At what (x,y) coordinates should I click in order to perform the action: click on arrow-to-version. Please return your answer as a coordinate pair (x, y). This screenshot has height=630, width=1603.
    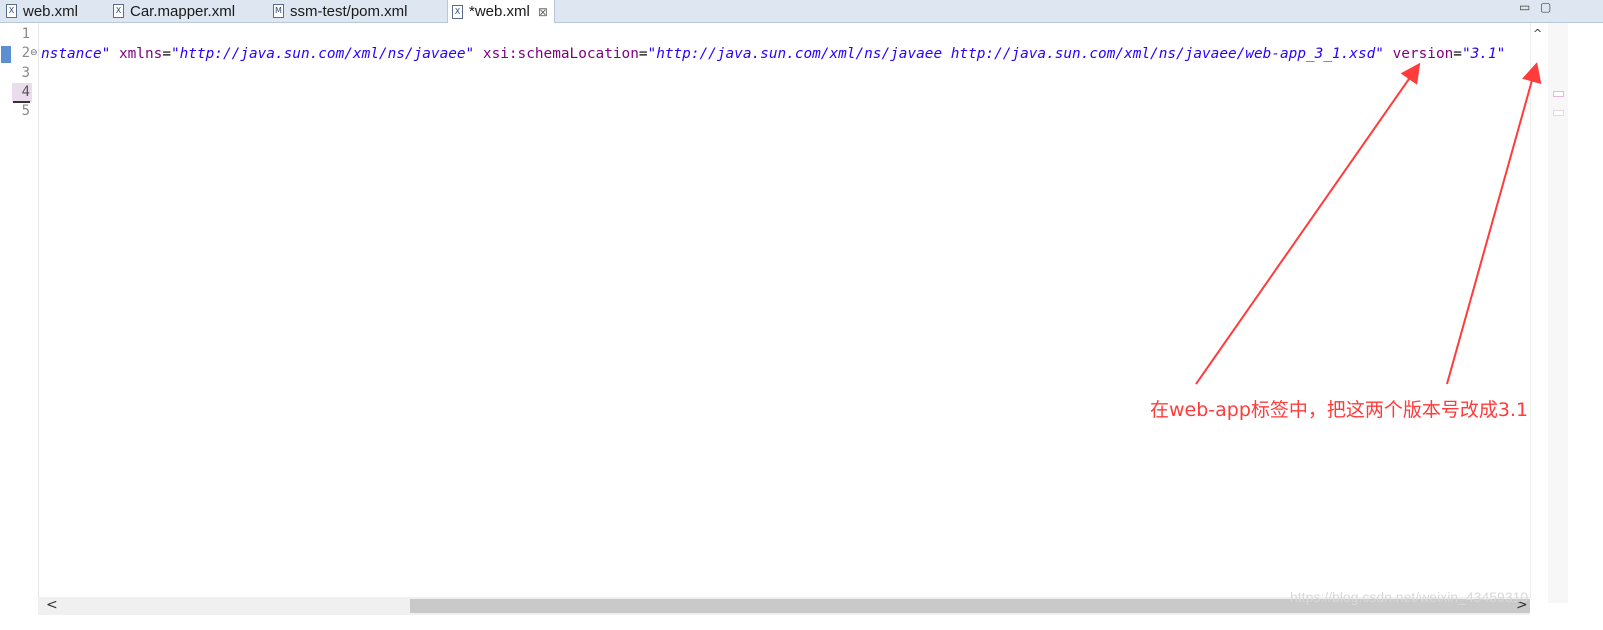
    Looking at the image, I should click on (1494, 223).